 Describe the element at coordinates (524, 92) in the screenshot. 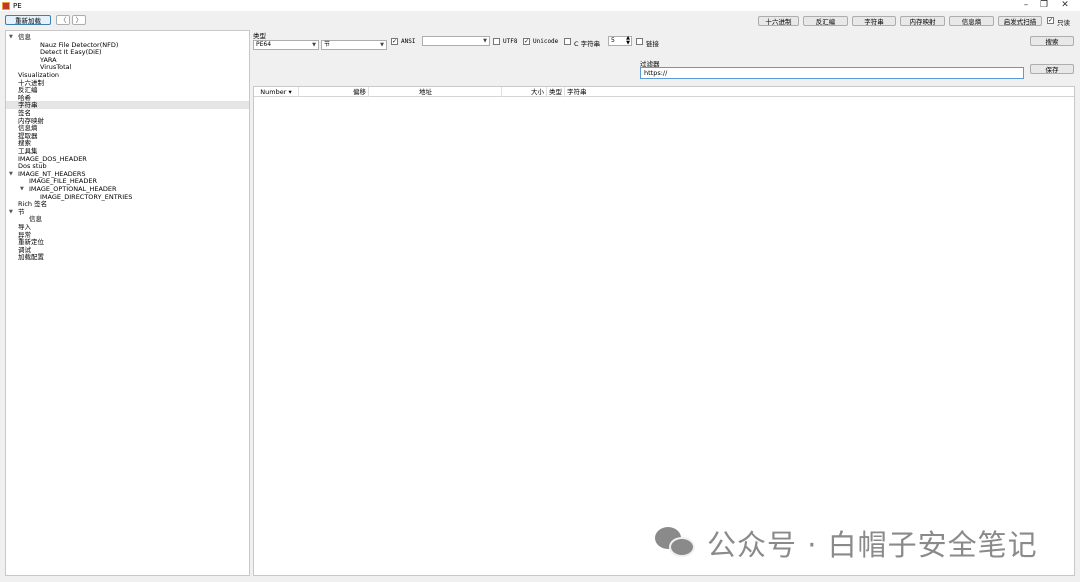

I see `column-header-size: 大小` at that location.